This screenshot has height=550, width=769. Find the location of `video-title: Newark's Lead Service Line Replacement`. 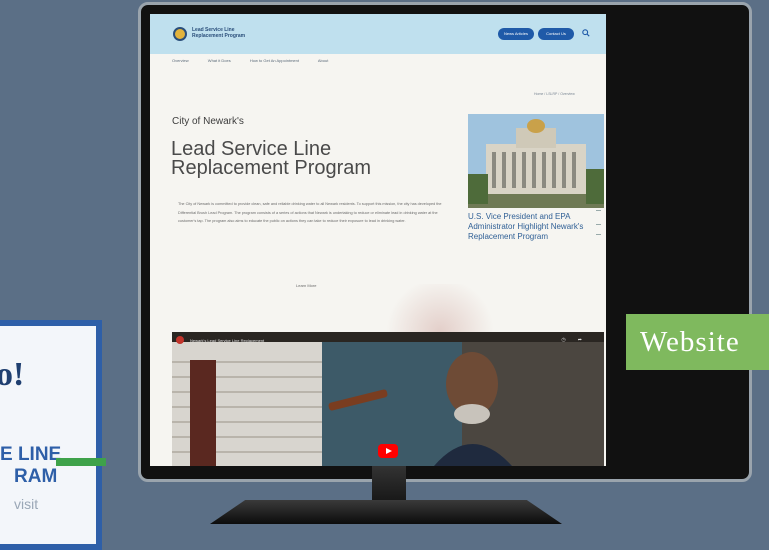

video-title: Newark's Lead Service Line Replacement is located at coordinates (227, 340).